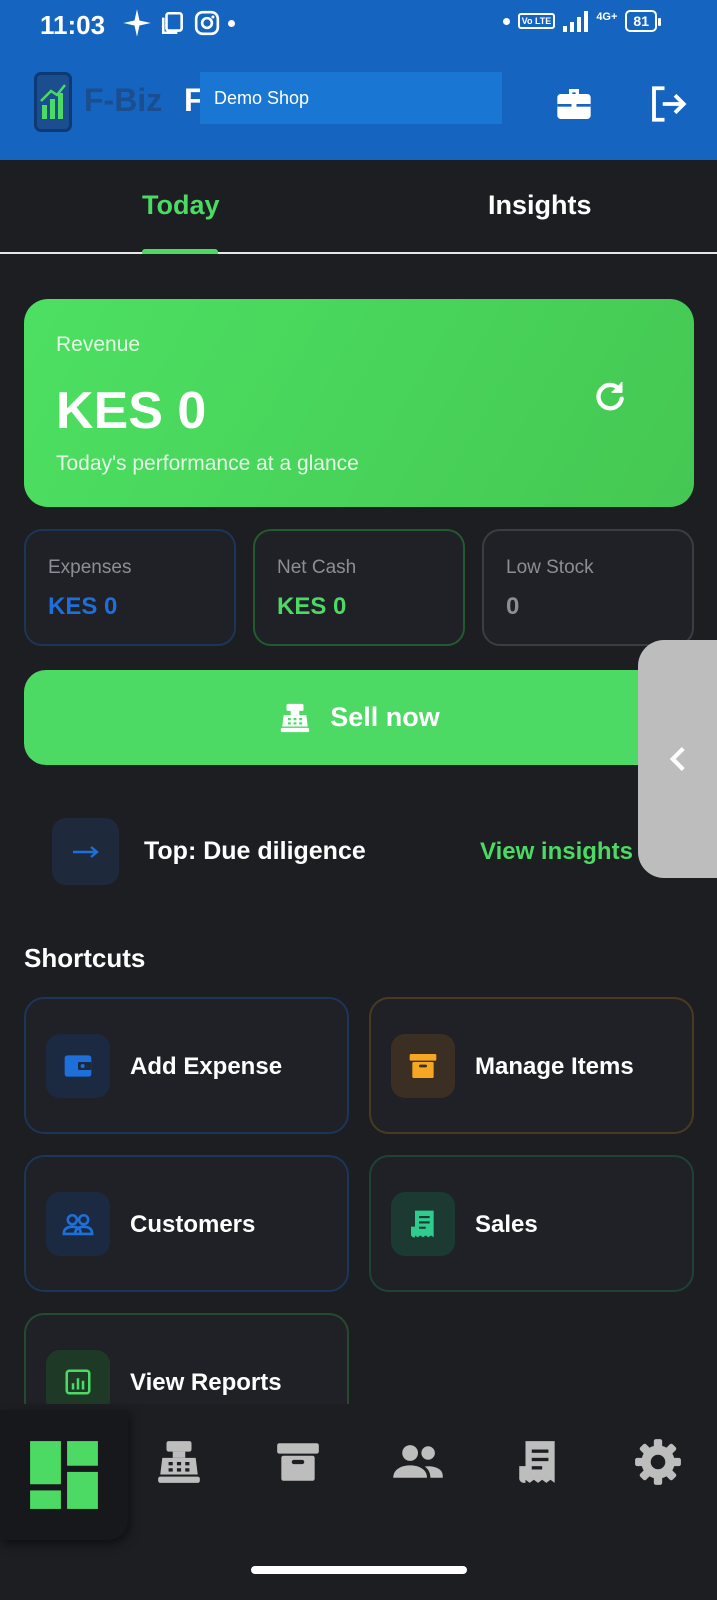  Describe the element at coordinates (358, 26) in the screenshot. I see `status-bar: 11:03 Vo LTE 4G+ 81` at that location.